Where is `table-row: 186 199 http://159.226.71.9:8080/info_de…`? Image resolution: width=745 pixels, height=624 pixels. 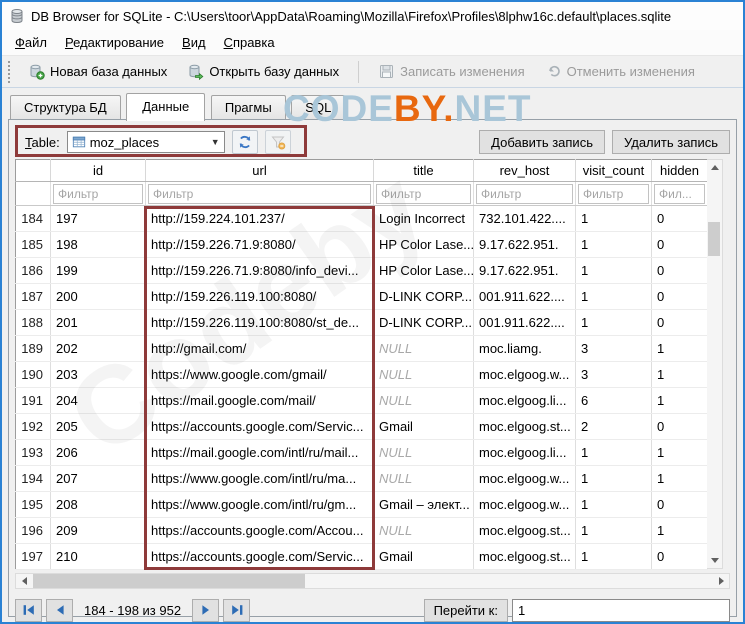
table-row: 186 199 http://159.226.71.9:8080/info_de… is located at coordinates (361, 270).